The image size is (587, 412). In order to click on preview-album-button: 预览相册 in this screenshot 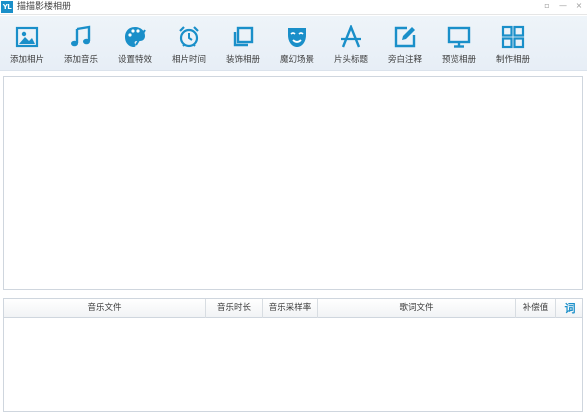, I will do `click(459, 43)`.